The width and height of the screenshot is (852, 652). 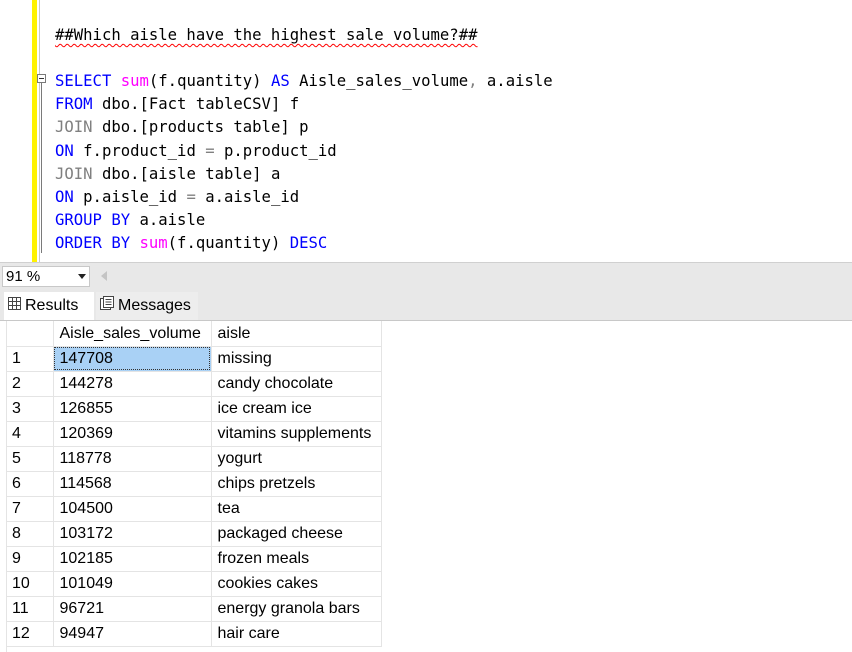 I want to click on messages-icon, so click(x=107, y=306).